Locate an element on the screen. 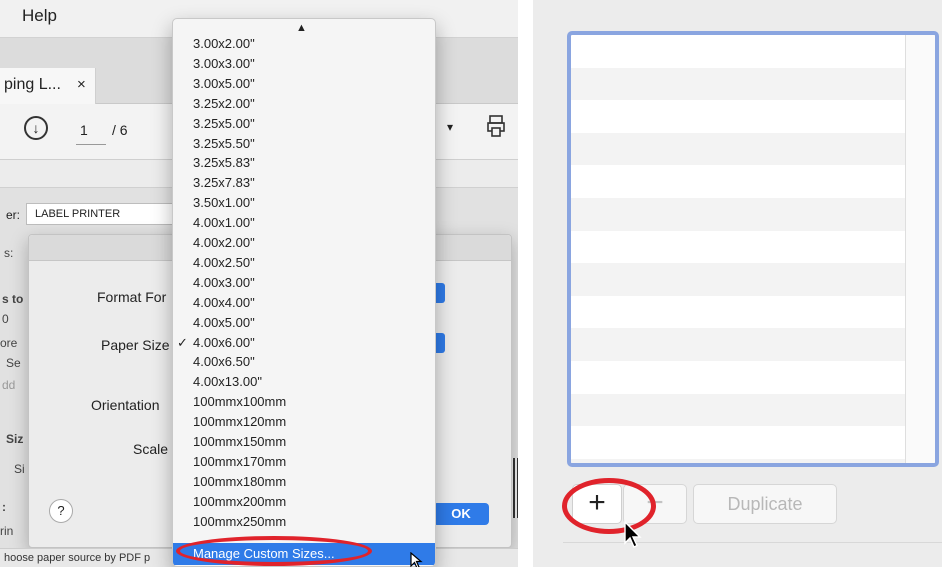 This screenshot has height=567, width=942. download-icon: ↓ is located at coordinates (36, 128).